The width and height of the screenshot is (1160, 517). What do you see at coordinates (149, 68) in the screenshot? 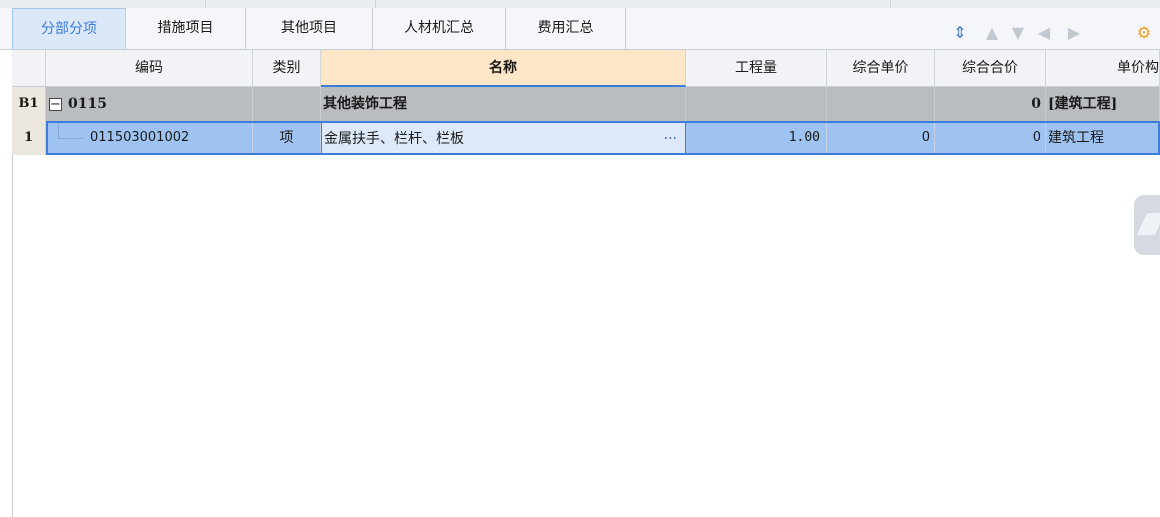
I see `header-code: 编码` at bounding box center [149, 68].